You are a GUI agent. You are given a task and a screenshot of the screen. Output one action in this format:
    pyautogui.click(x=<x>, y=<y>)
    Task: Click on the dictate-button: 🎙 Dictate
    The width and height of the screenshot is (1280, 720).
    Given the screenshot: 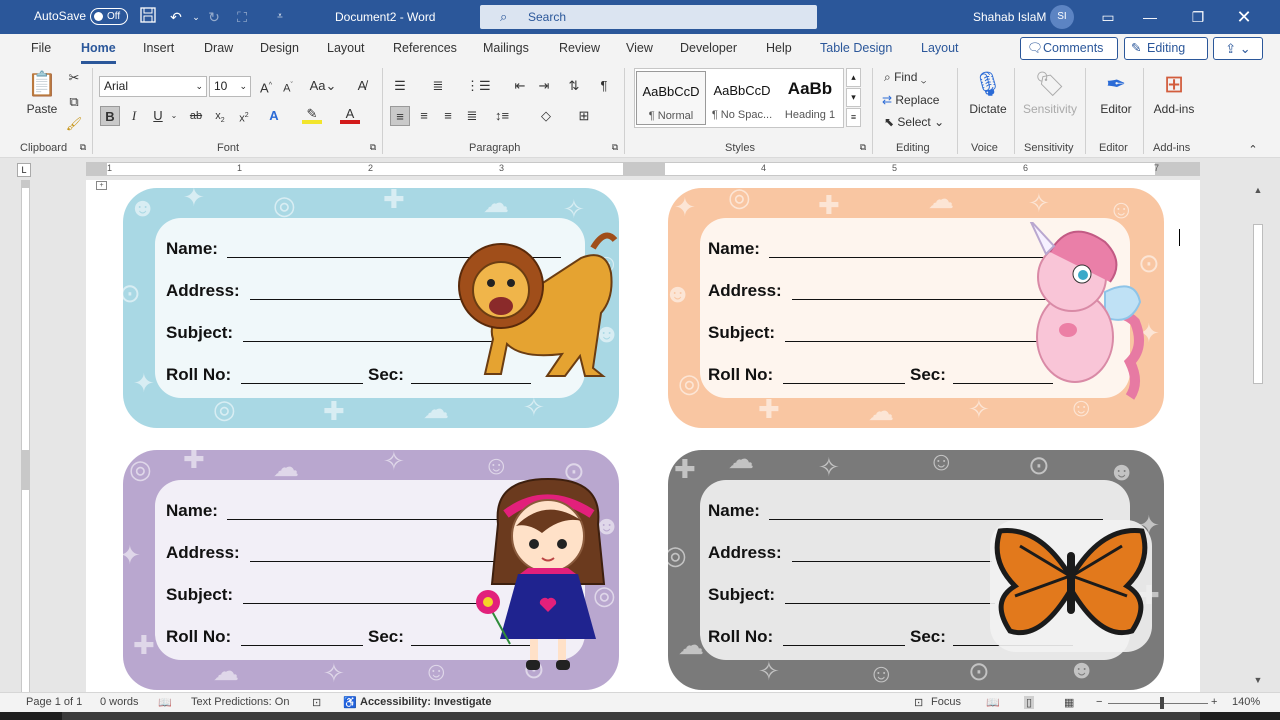 What is the action you would take?
    pyautogui.click(x=988, y=103)
    